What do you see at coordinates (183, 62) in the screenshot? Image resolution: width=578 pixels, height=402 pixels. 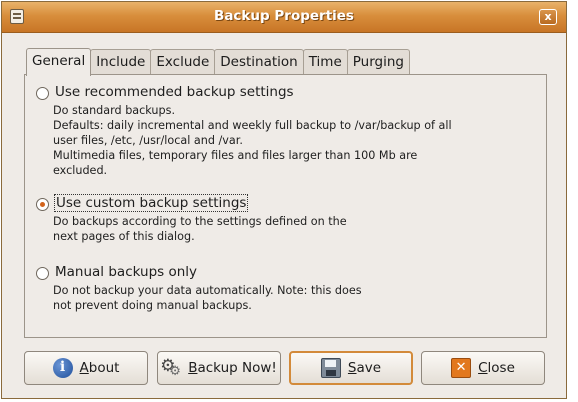 I see `tab-exclude: Exclude` at bounding box center [183, 62].